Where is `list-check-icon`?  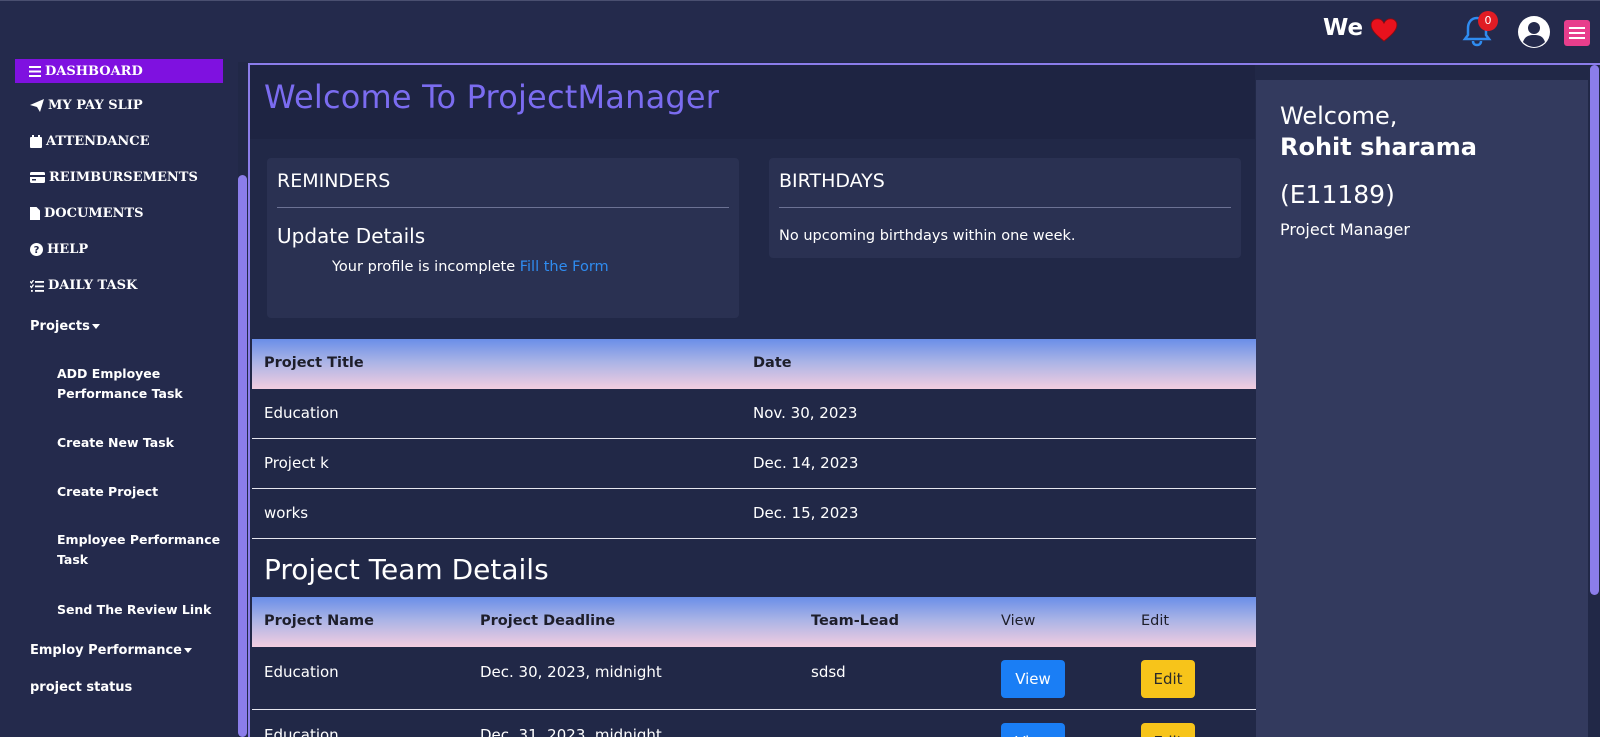
list-check-icon is located at coordinates (37, 285).